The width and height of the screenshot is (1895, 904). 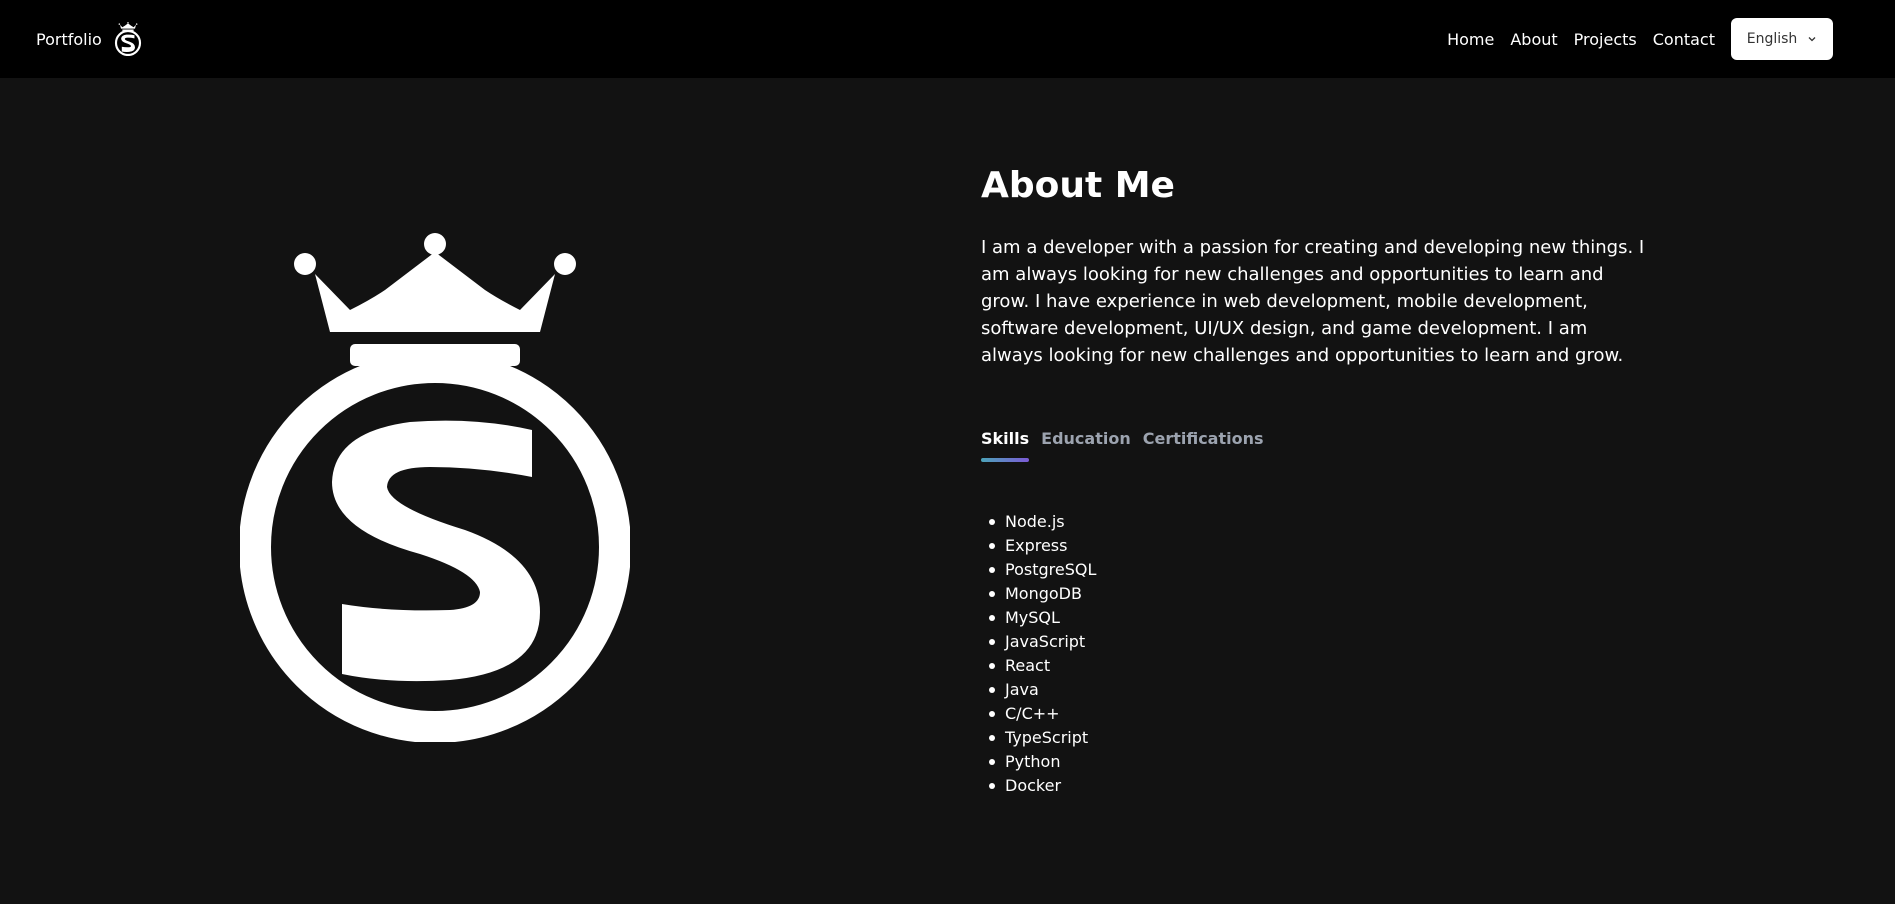 I want to click on skill-label: C/C++, so click(x=1032, y=713).